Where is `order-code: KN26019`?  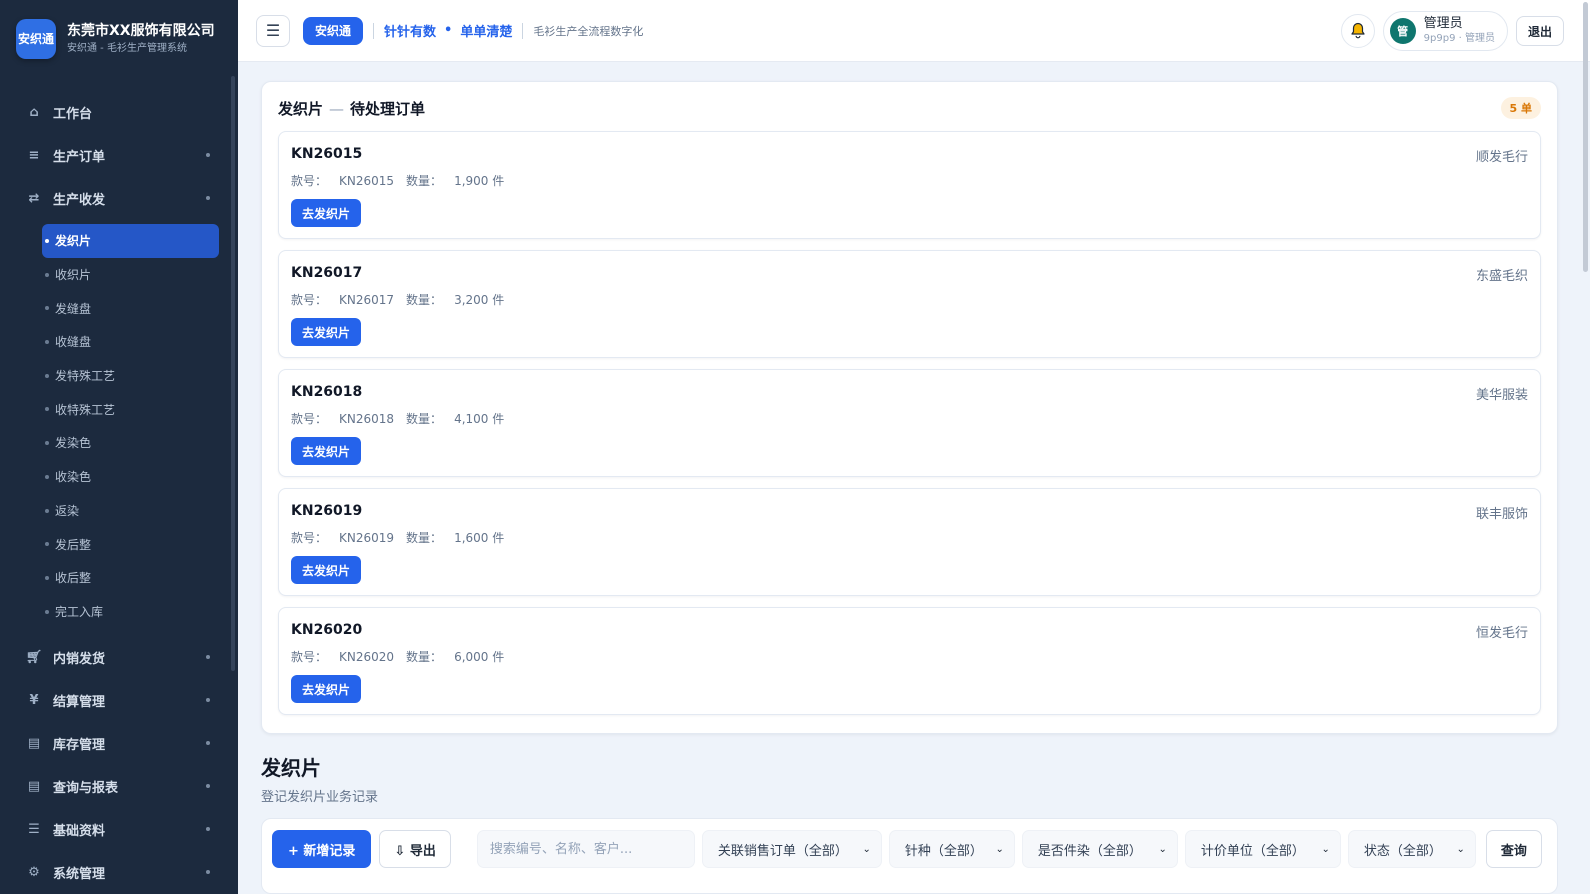 order-code: KN26019 is located at coordinates (327, 511).